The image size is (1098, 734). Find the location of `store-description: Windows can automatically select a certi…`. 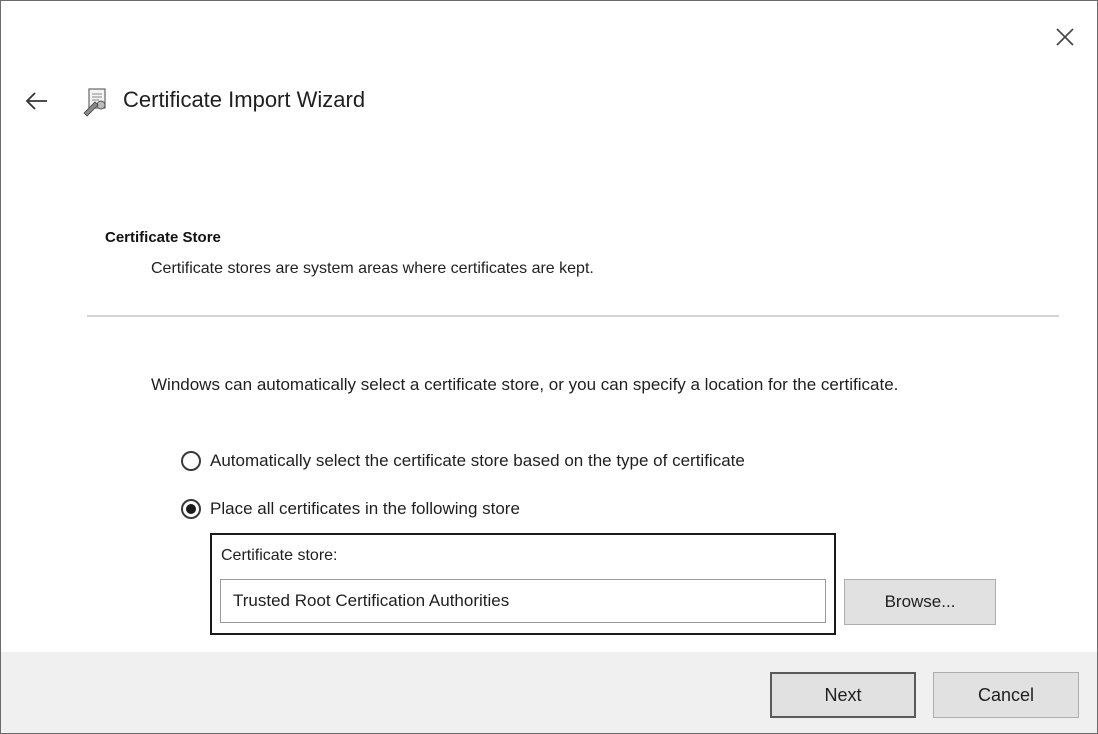

store-description: Windows can automatically select a certi… is located at coordinates (525, 384).